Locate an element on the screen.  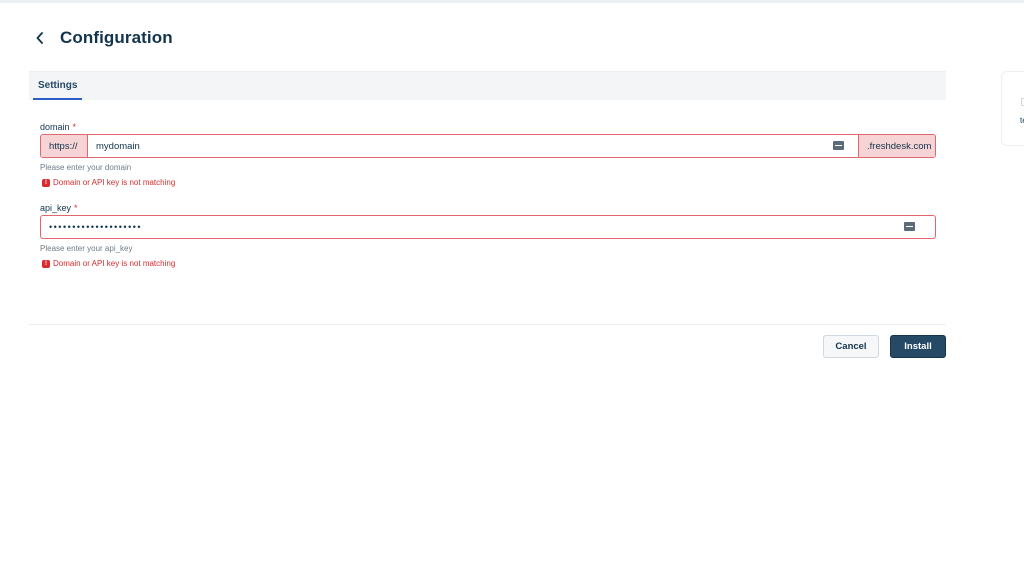
domain-label: domain * is located at coordinates (58, 127).